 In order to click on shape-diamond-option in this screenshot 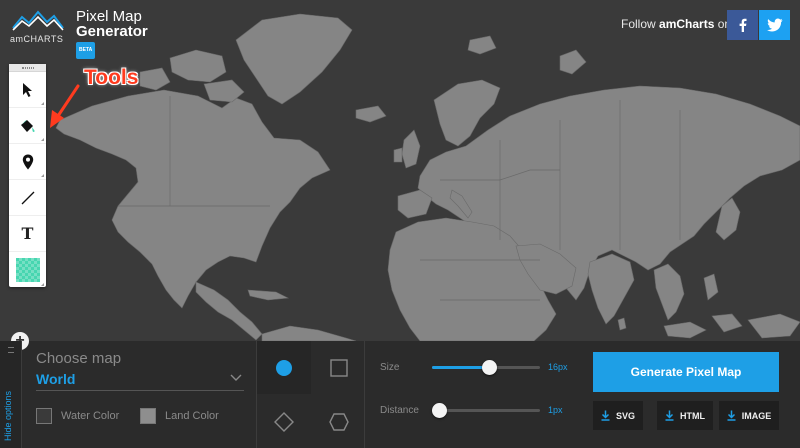, I will do `click(284, 421)`.